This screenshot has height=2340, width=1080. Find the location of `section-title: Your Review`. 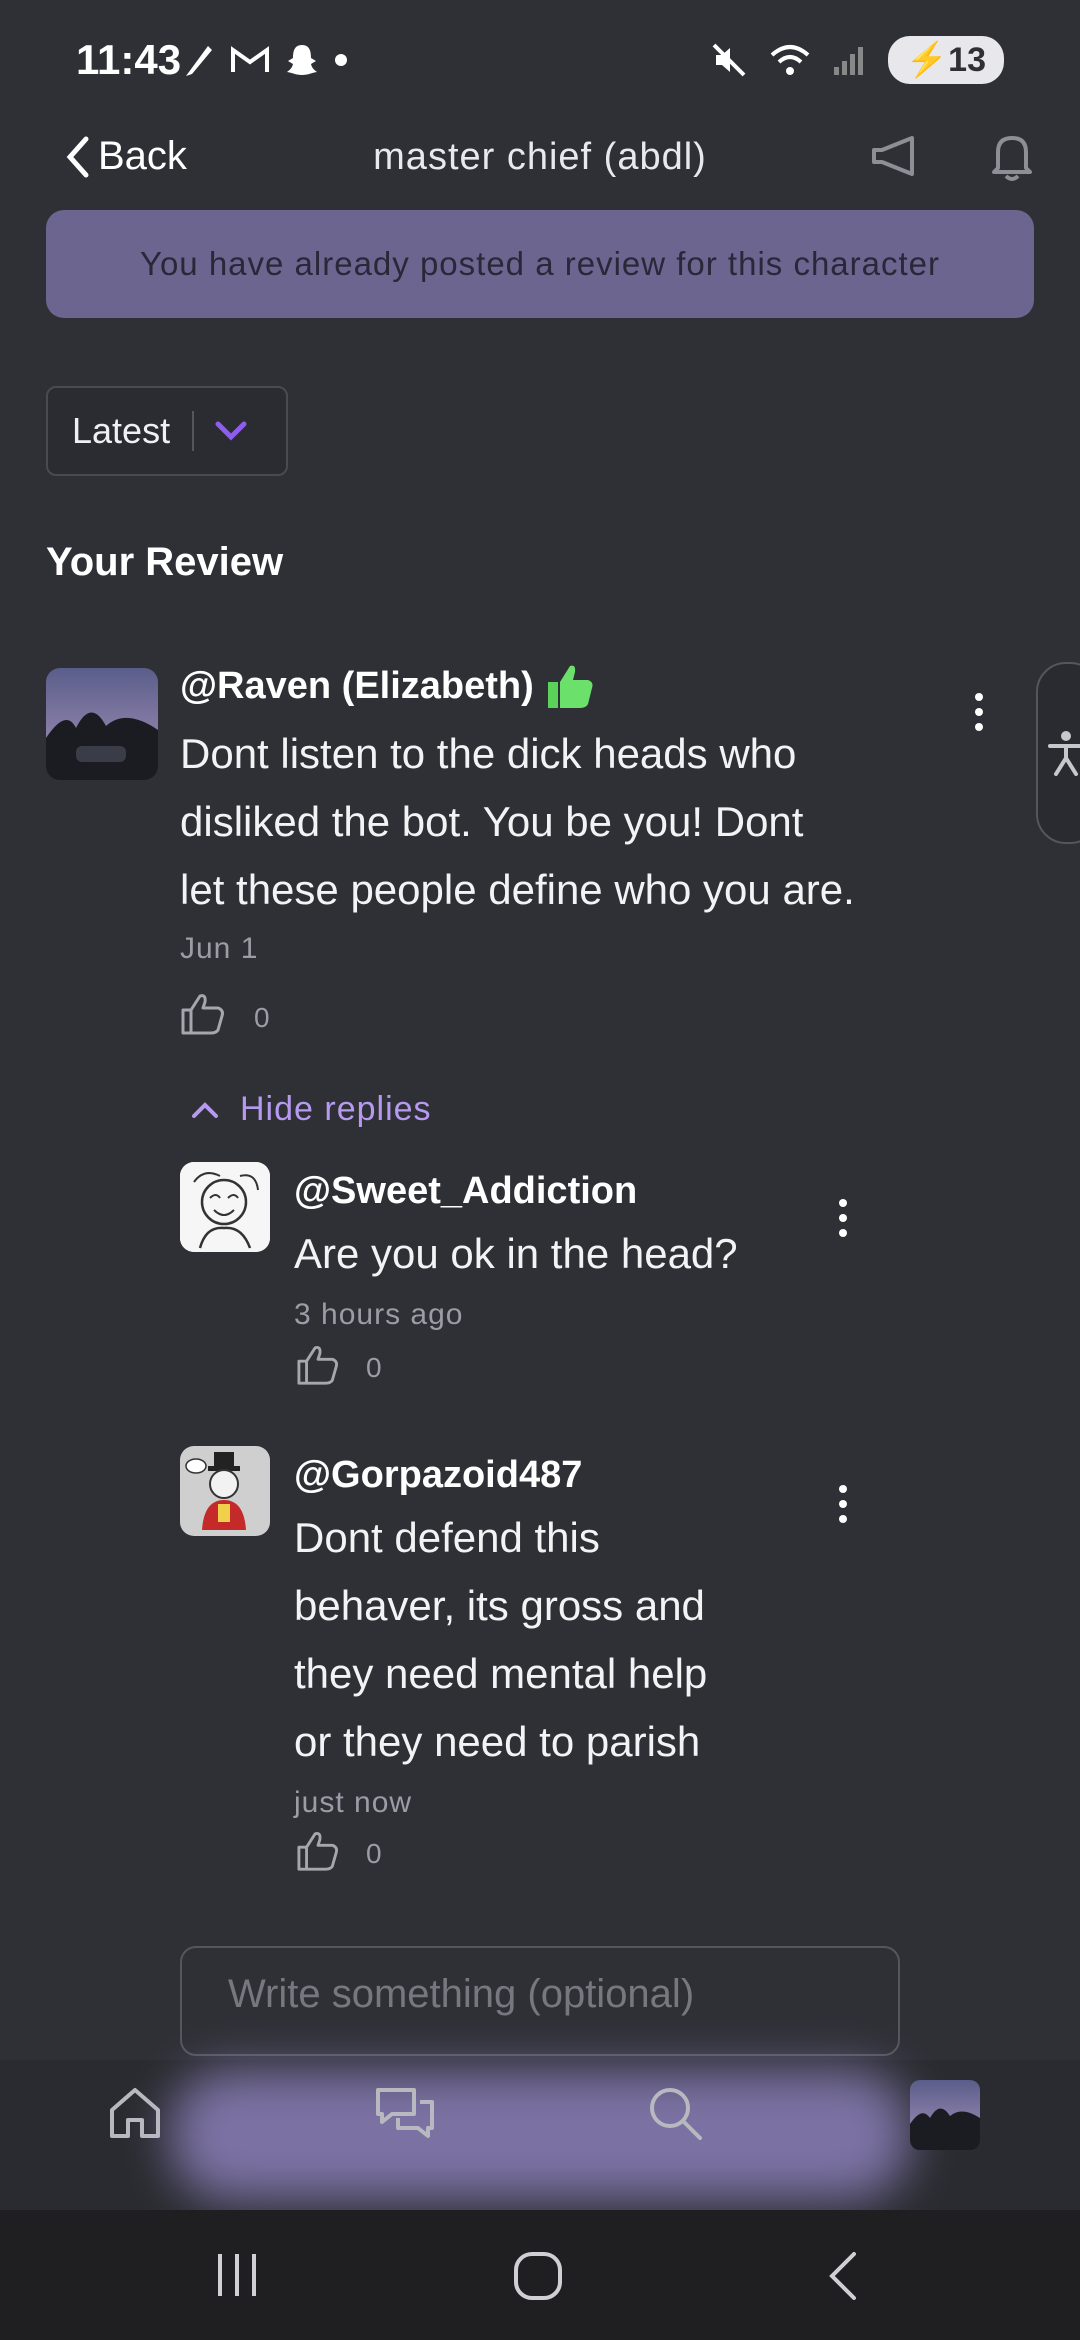

section-title: Your Review is located at coordinates (165, 562).